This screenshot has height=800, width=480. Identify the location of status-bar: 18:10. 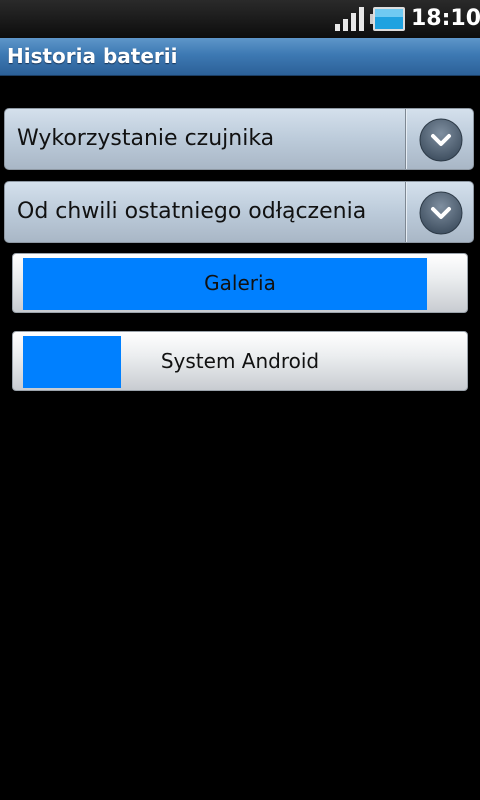
(240, 19).